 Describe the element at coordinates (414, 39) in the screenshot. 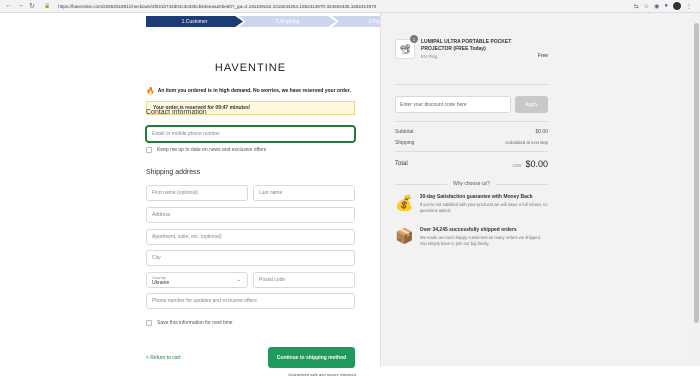

I see `quantity-badge: 1` at that location.